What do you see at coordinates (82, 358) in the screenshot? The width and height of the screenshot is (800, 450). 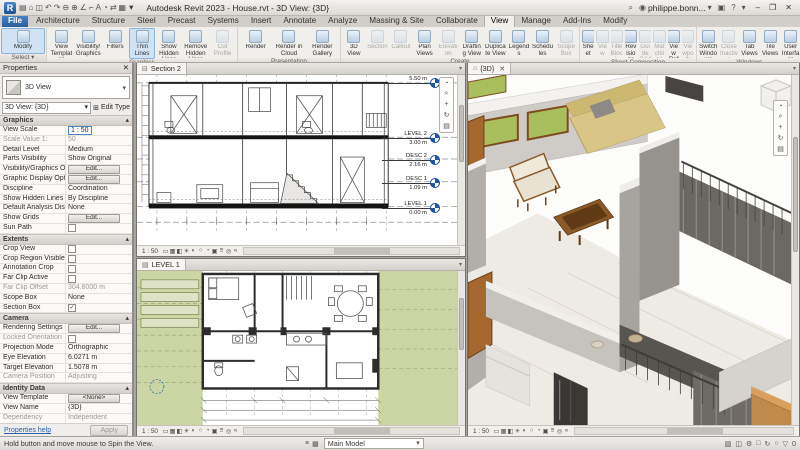 I see `property-value: 6.0271 m` at bounding box center [82, 358].